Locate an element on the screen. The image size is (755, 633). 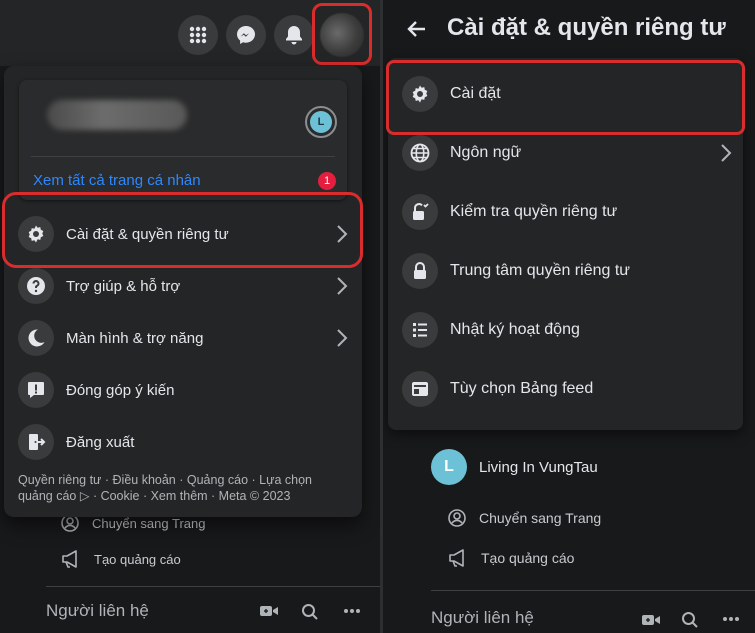
messenger-icon is located at coordinates (246, 35).